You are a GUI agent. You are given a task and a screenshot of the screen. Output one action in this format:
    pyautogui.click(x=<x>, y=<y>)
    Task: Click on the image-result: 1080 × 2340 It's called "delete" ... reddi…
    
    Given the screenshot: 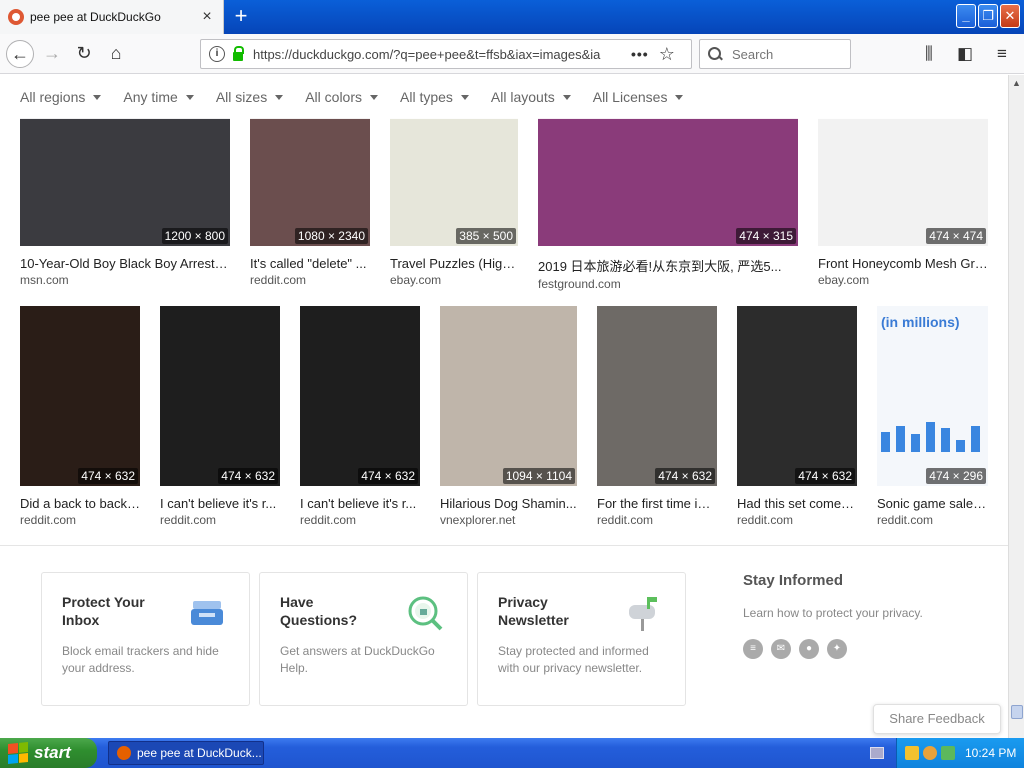 What is the action you would take?
    pyautogui.click(x=310, y=202)
    